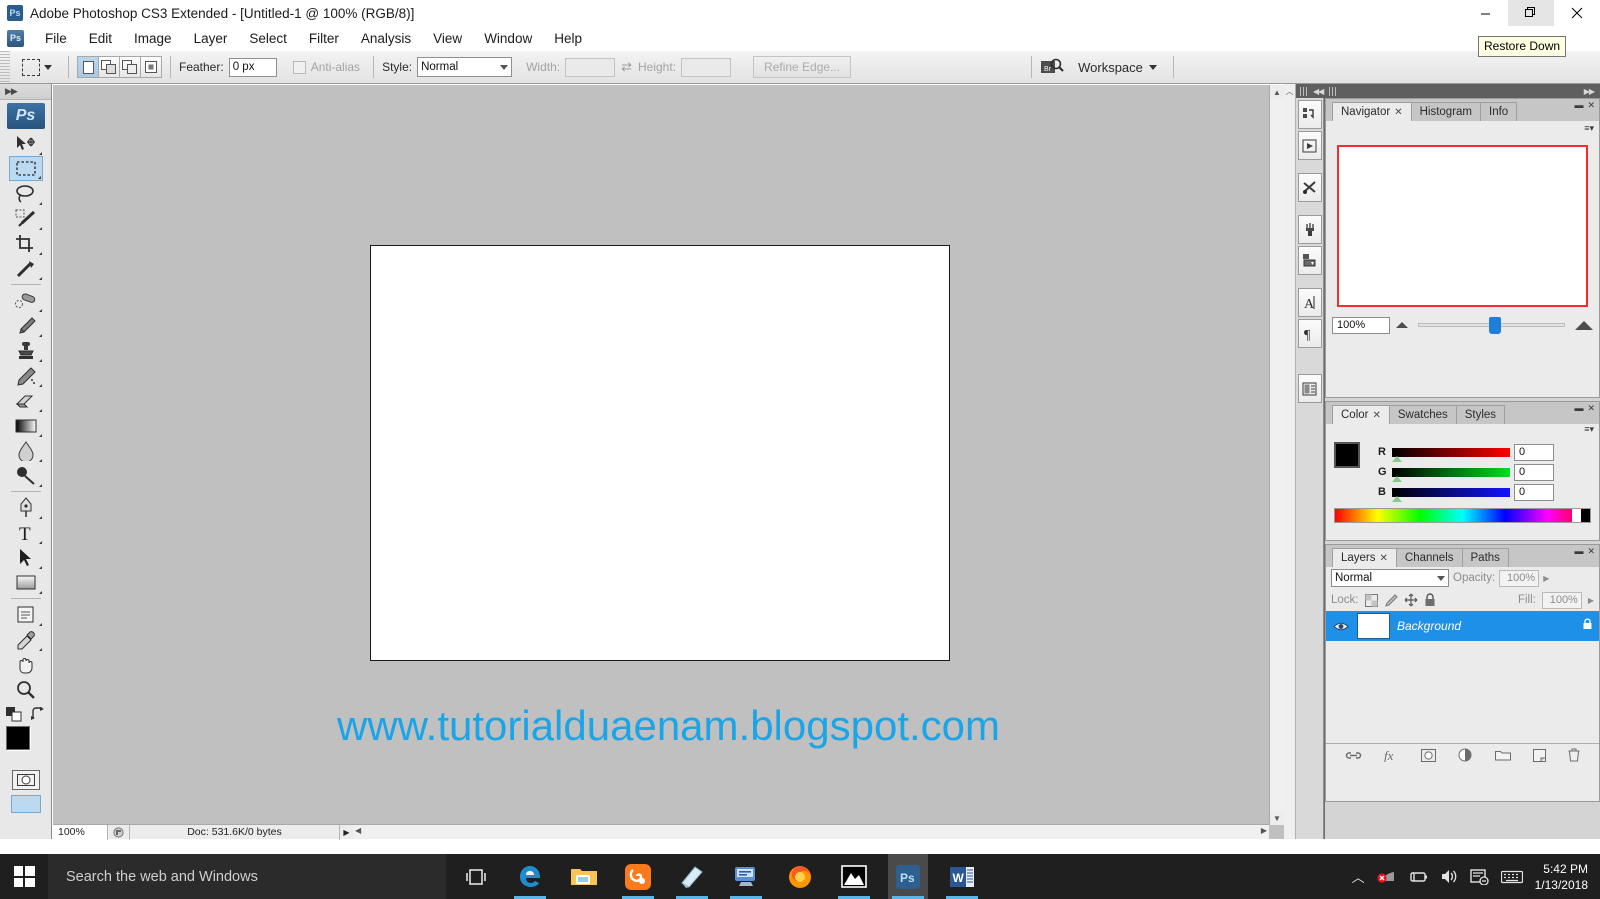 This screenshot has height=899, width=1600. What do you see at coordinates (24, 876) in the screenshot?
I see `start-button` at bounding box center [24, 876].